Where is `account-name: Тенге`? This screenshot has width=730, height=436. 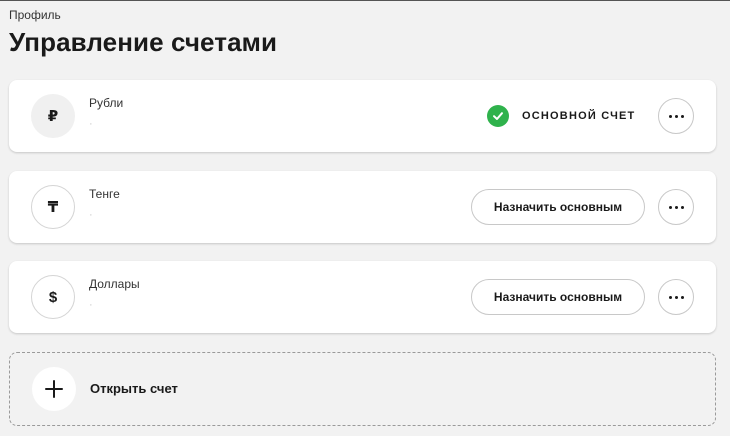
account-name: Тенге is located at coordinates (104, 194).